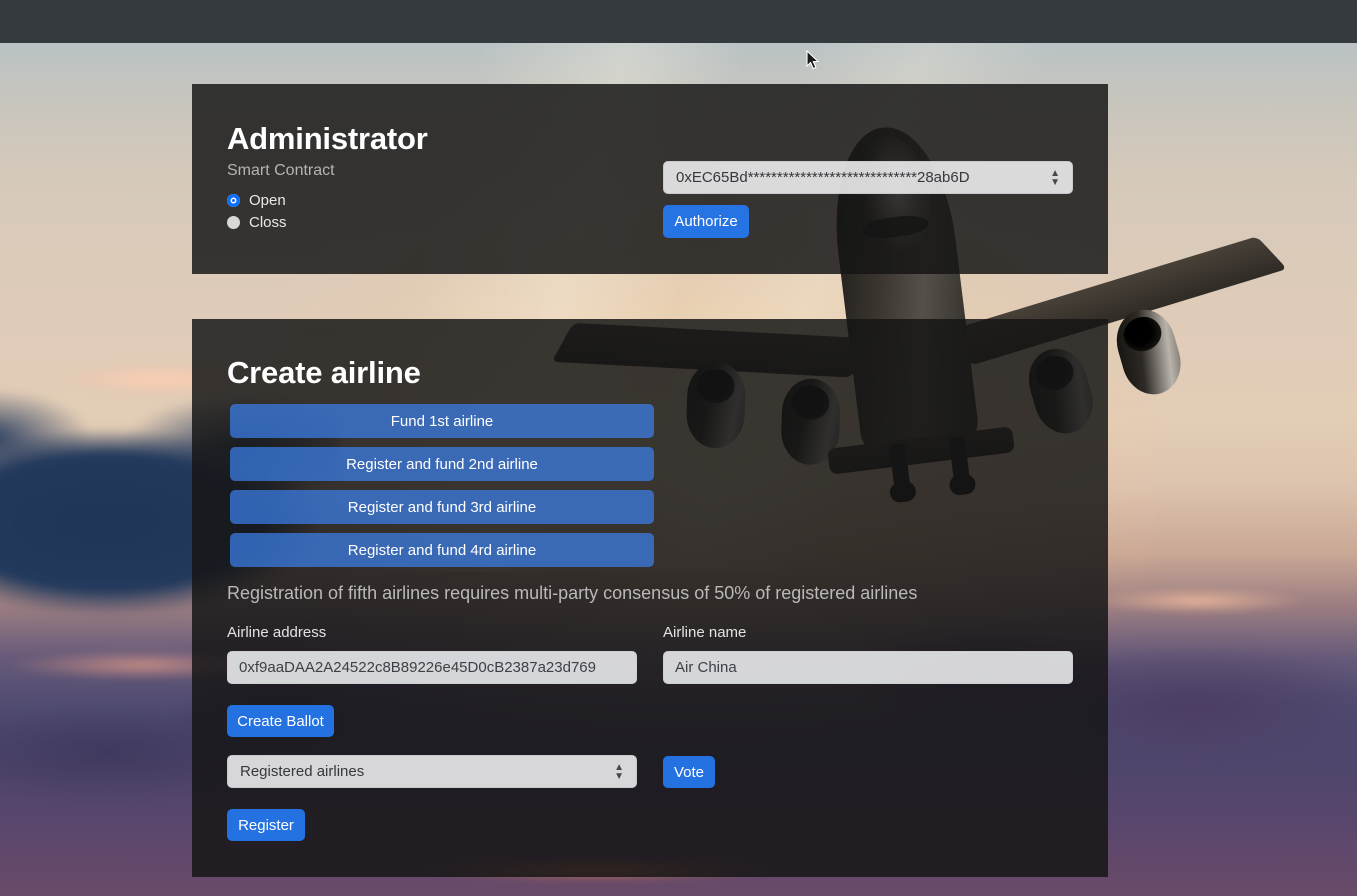  What do you see at coordinates (868, 667) in the screenshot?
I see `airline-name-input` at bounding box center [868, 667].